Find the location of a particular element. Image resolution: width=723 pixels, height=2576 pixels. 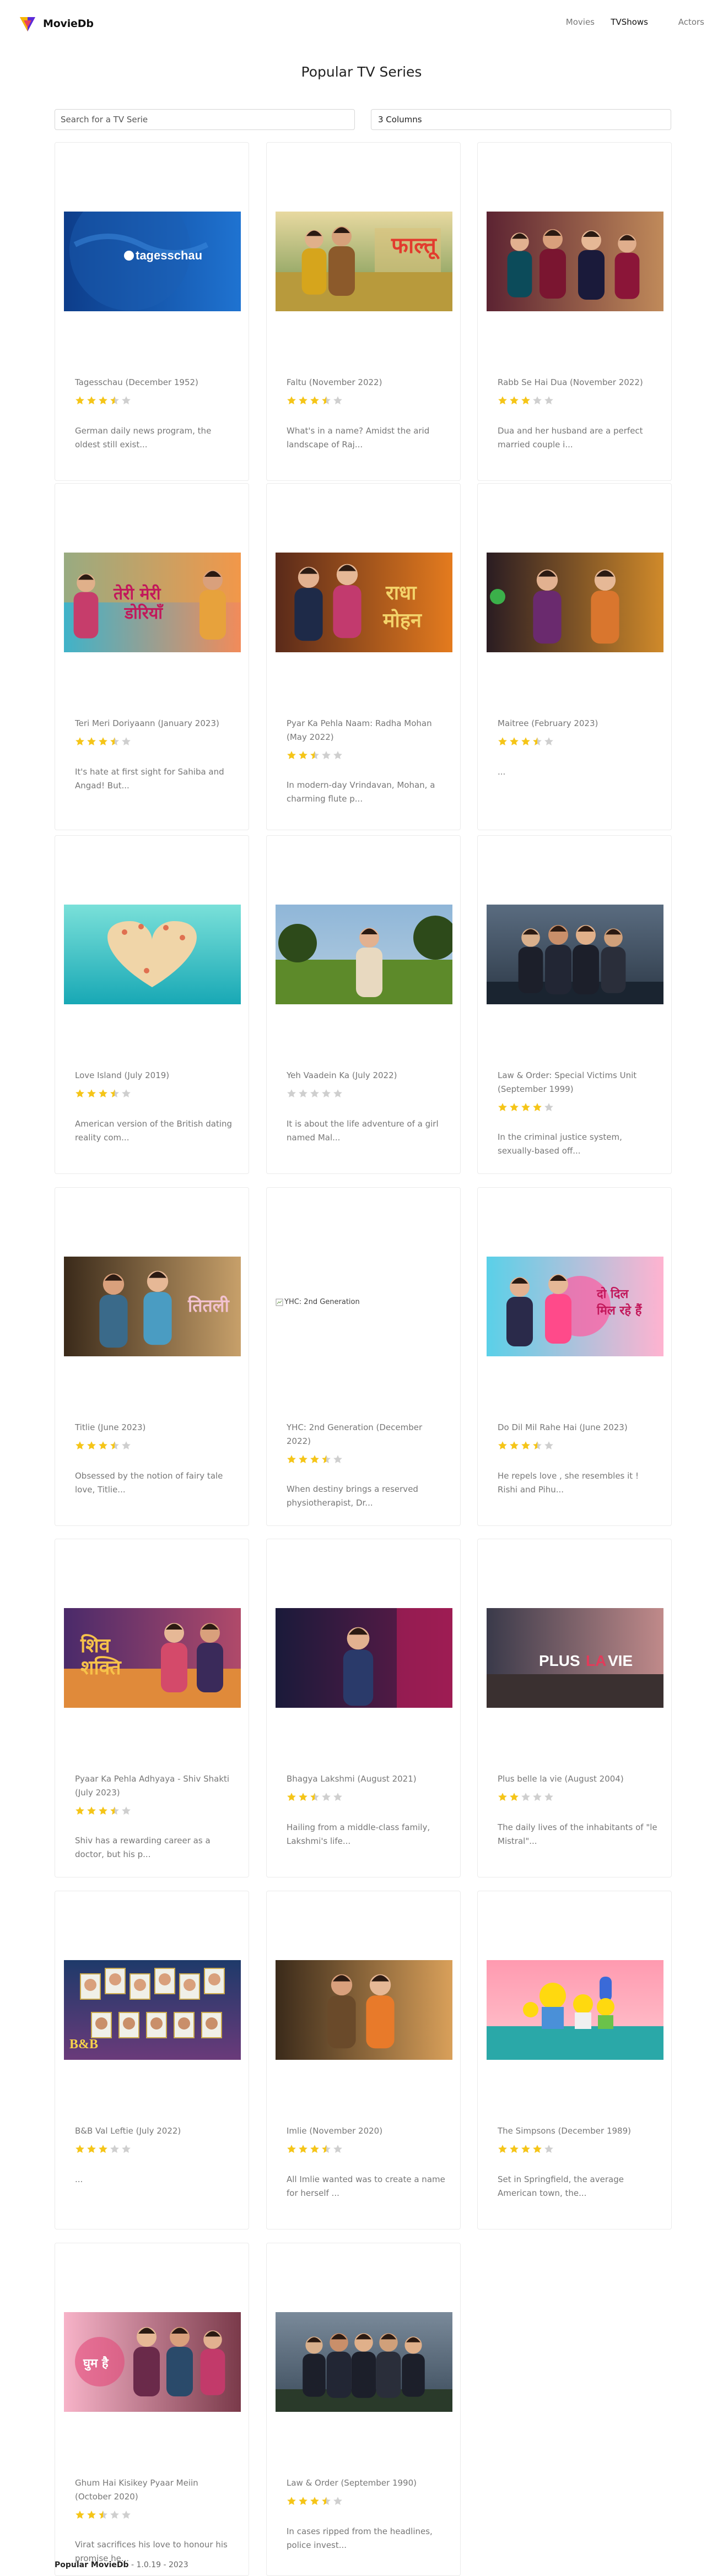

nav-link-actors: Actors is located at coordinates (691, 22).